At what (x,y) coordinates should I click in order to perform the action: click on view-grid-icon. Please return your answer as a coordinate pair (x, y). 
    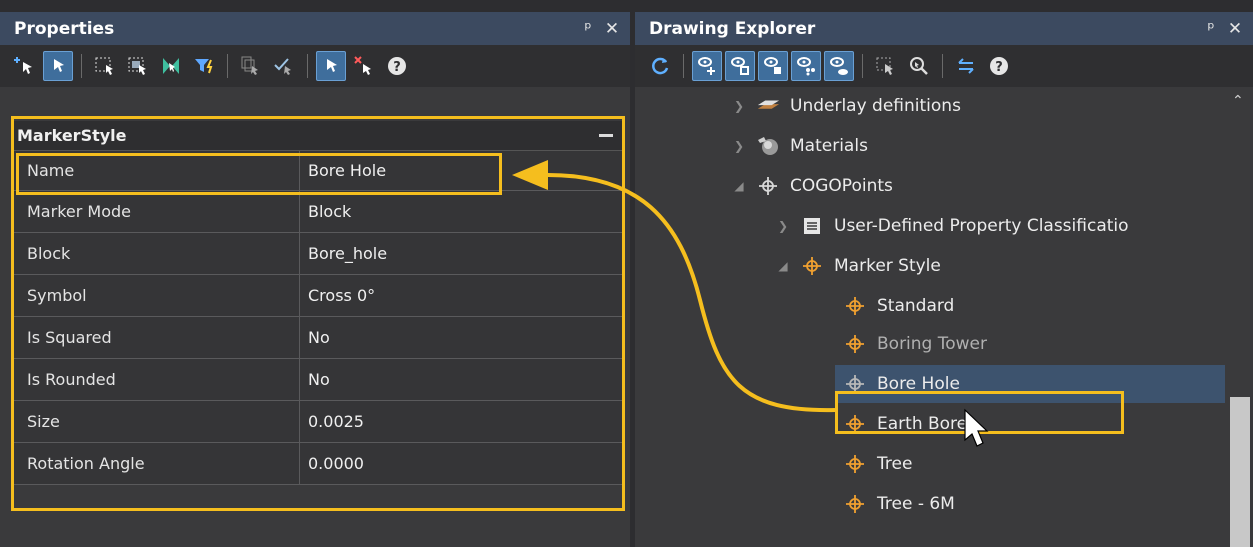
    Looking at the image, I should click on (806, 66).